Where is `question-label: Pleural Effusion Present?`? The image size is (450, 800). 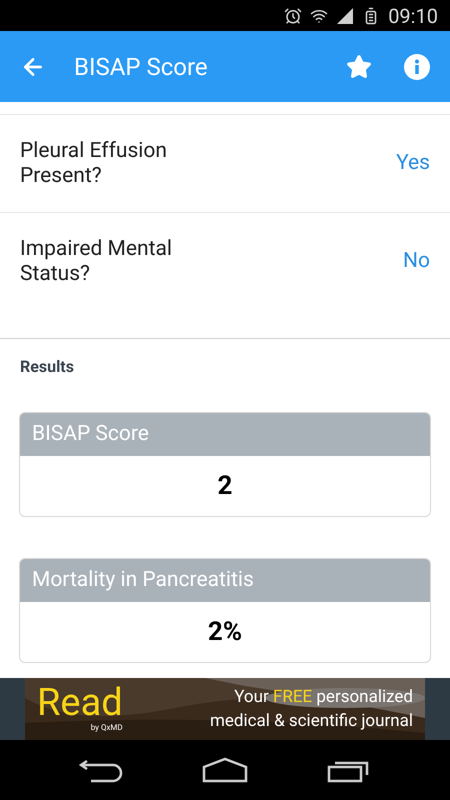 question-label: Pleural Effusion Present? is located at coordinates (94, 163).